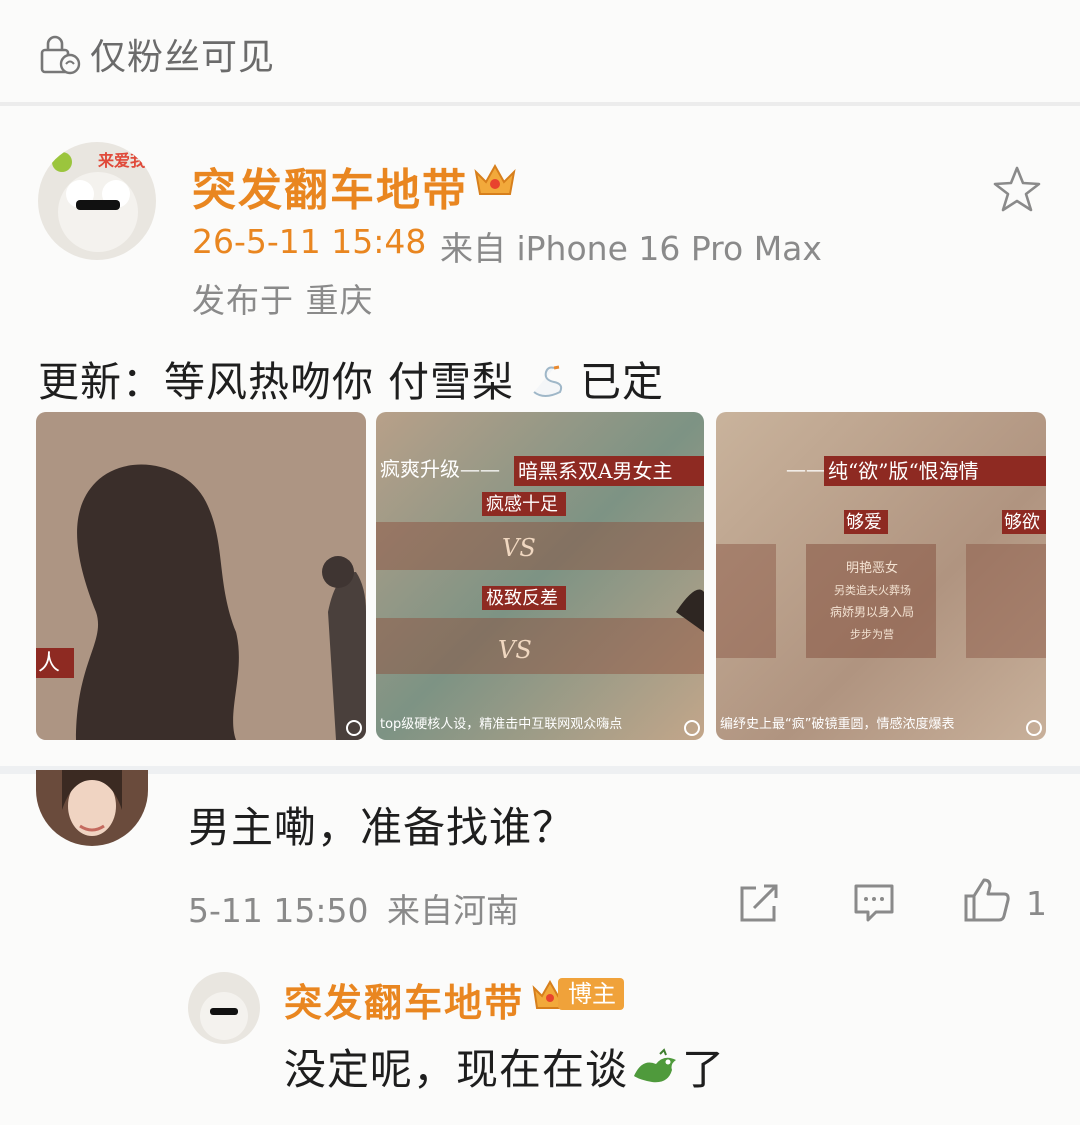  What do you see at coordinates (759, 904) in the screenshot?
I see `share-icon` at bounding box center [759, 904].